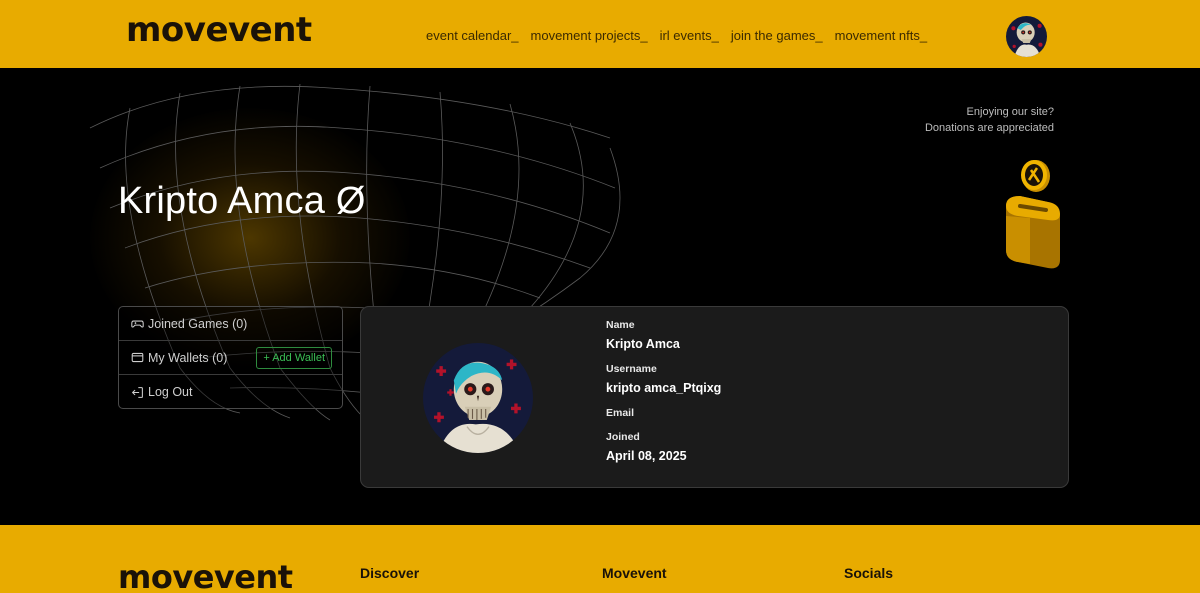 The width and height of the screenshot is (1200, 593). I want to click on name-label: Name, so click(620, 325).